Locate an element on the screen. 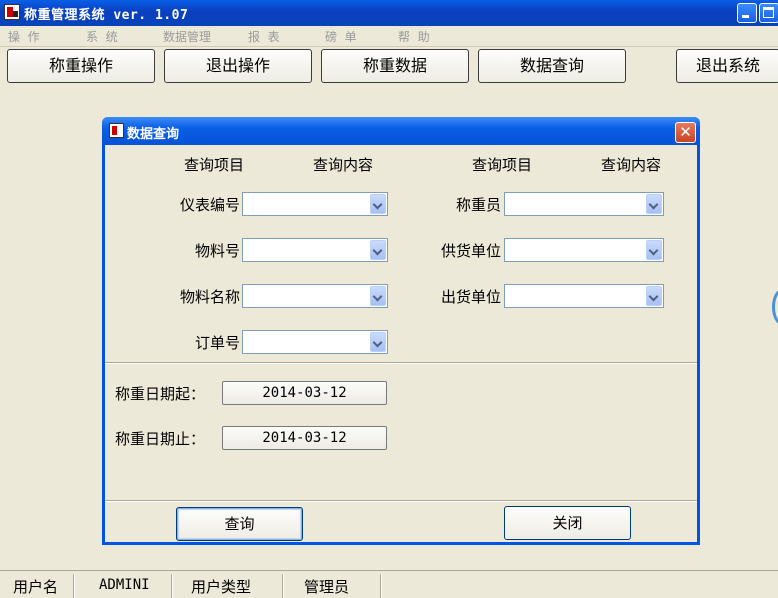  supplier-label: 供货单位 is located at coordinates (470, 251).